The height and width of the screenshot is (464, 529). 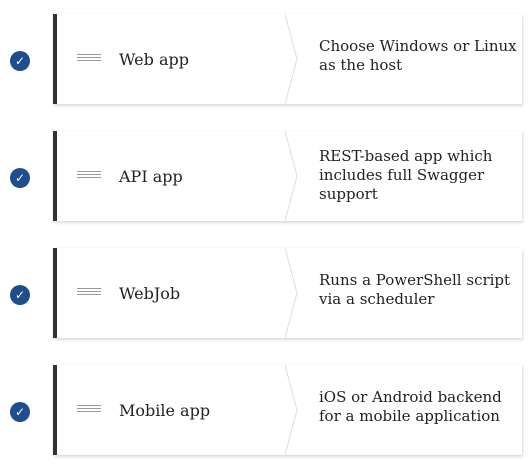 I want to click on app-type-description: Choose Windows or Linux as the host, so click(x=418, y=55).